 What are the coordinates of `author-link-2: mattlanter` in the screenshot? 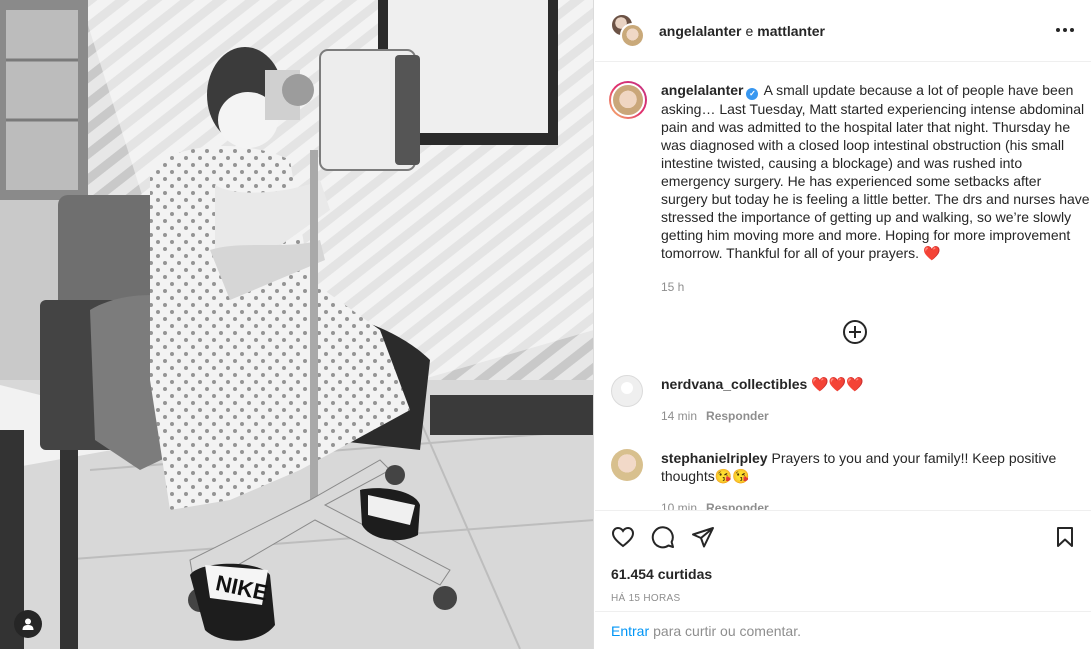 It's located at (791, 31).